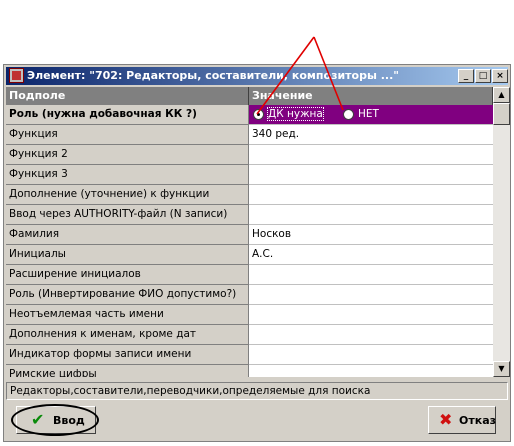 The width and height of the screenshot is (514, 446). I want to click on app-icon, so click(16, 75).